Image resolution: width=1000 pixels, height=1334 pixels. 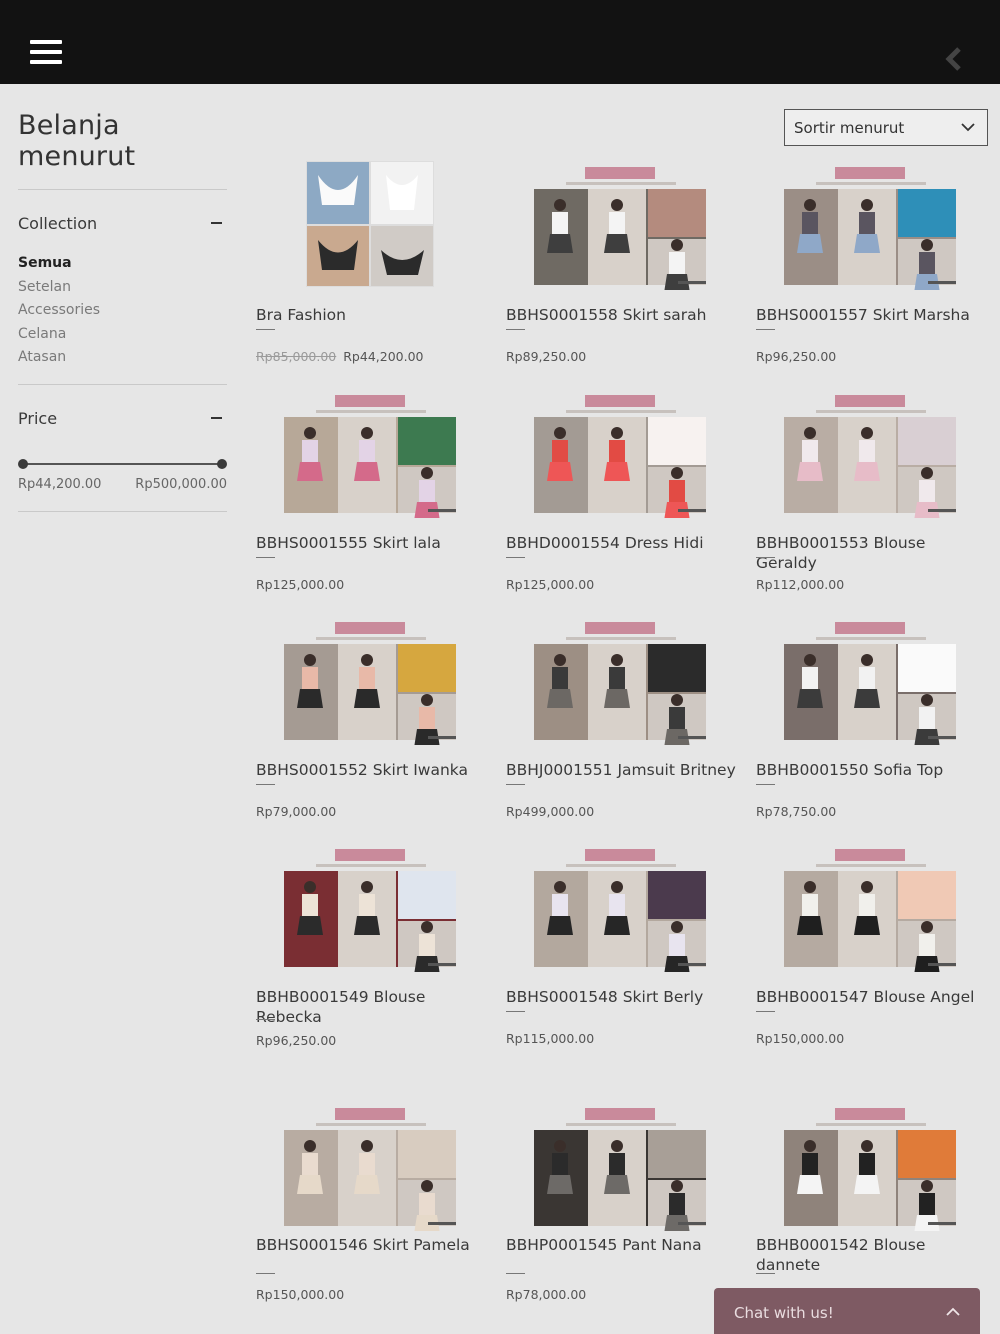 I want to click on product-card: BBHS0001552 Skirt Iwanka Rp79,000.00, so click(x=373, y=714).